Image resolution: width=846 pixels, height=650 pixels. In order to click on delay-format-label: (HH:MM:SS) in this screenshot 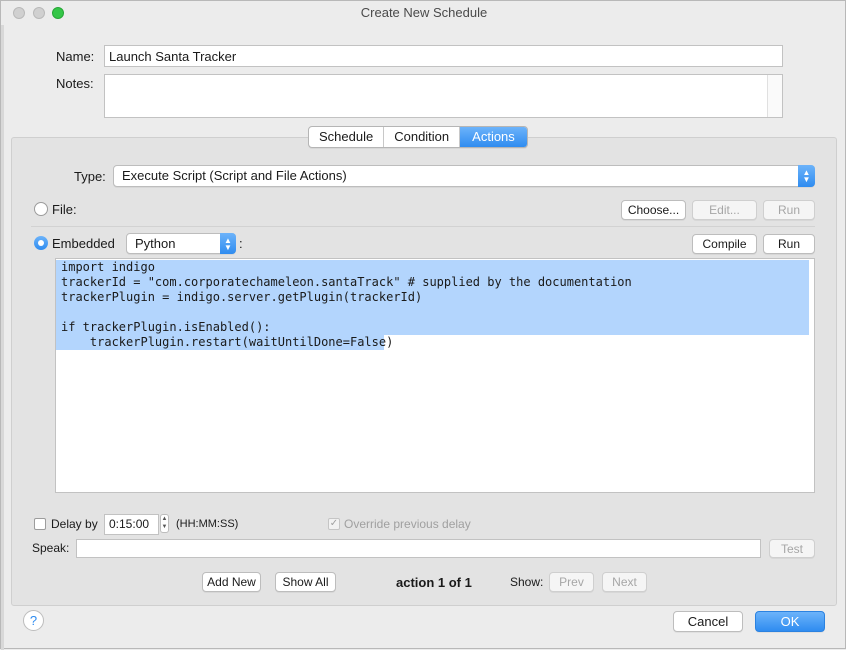, I will do `click(207, 524)`.